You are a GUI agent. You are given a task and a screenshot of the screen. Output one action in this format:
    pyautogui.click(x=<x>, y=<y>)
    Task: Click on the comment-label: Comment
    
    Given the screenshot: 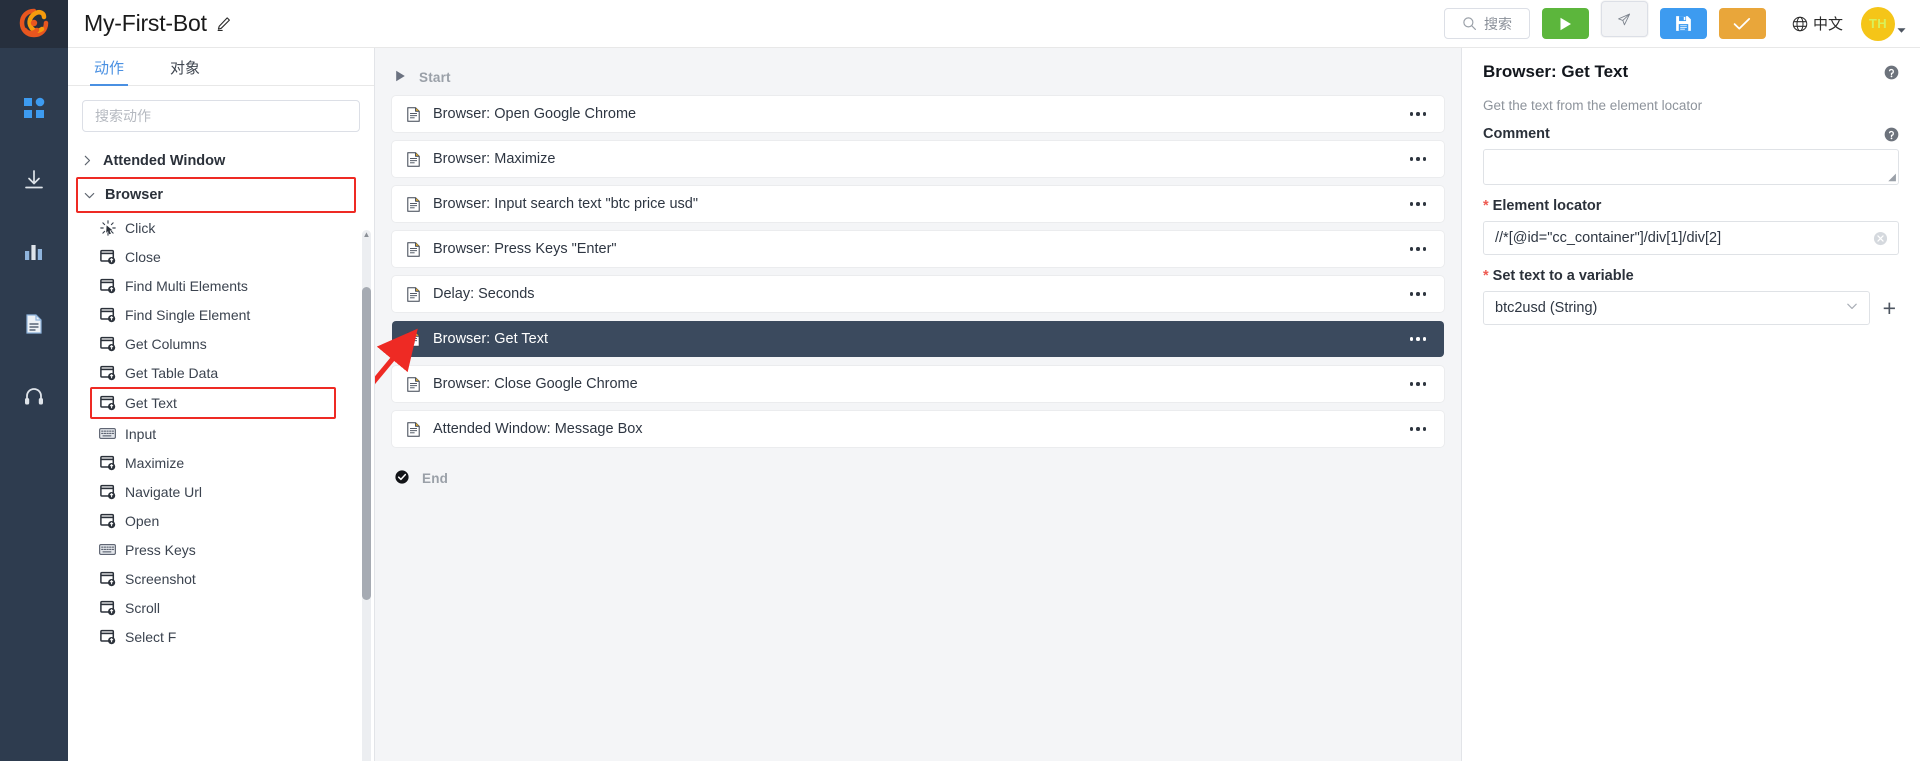 What is the action you would take?
    pyautogui.click(x=1516, y=134)
    